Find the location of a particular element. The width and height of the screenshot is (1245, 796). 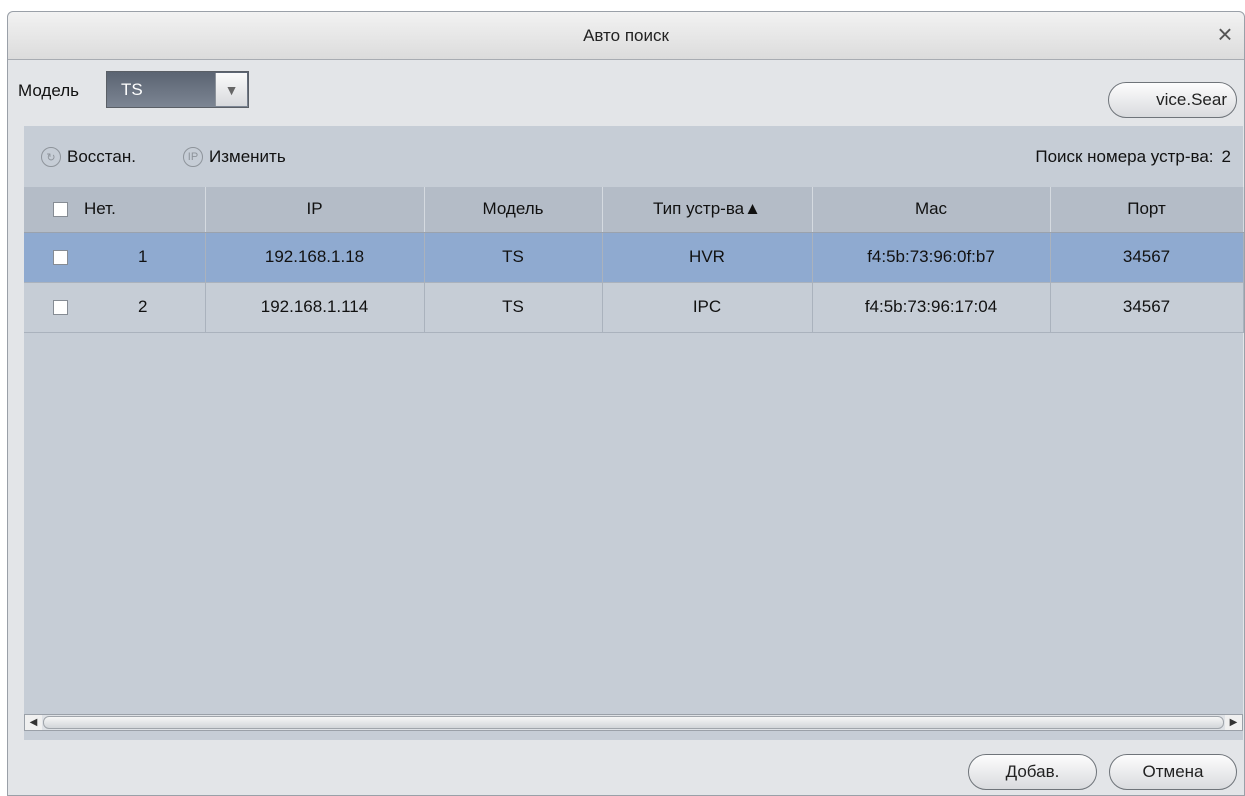

table-header-row: Нет. IP Модель Тип устр-ва▲ Mac Порт is located at coordinates (634, 210).